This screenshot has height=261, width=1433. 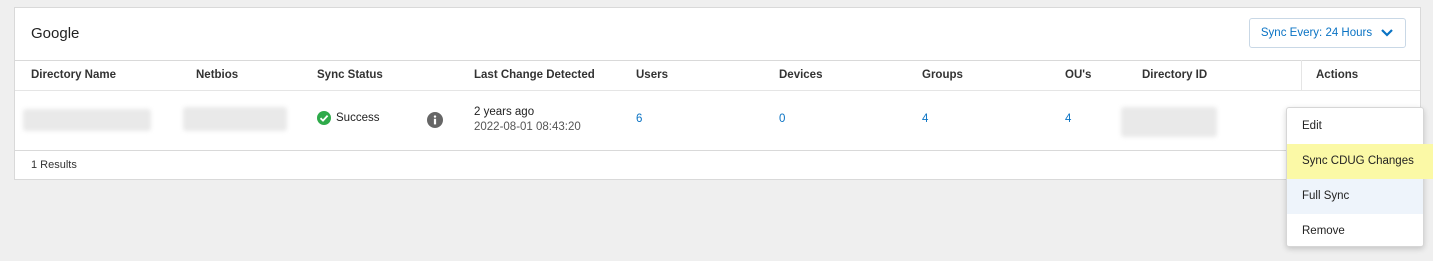 What do you see at coordinates (1355, 126) in the screenshot?
I see `menu-item-edit: Edit` at bounding box center [1355, 126].